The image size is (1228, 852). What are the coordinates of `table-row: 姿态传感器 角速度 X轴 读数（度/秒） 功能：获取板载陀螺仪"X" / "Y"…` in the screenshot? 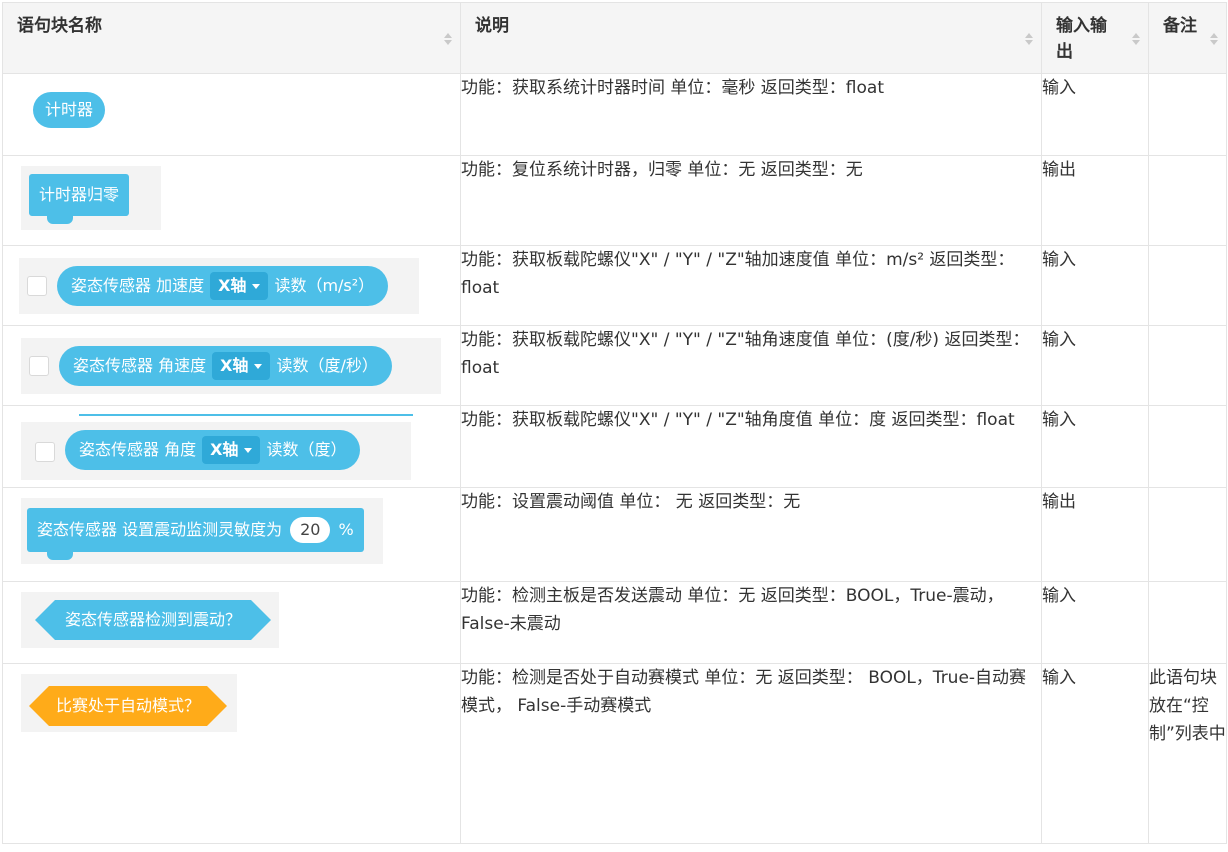 It's located at (614, 365).